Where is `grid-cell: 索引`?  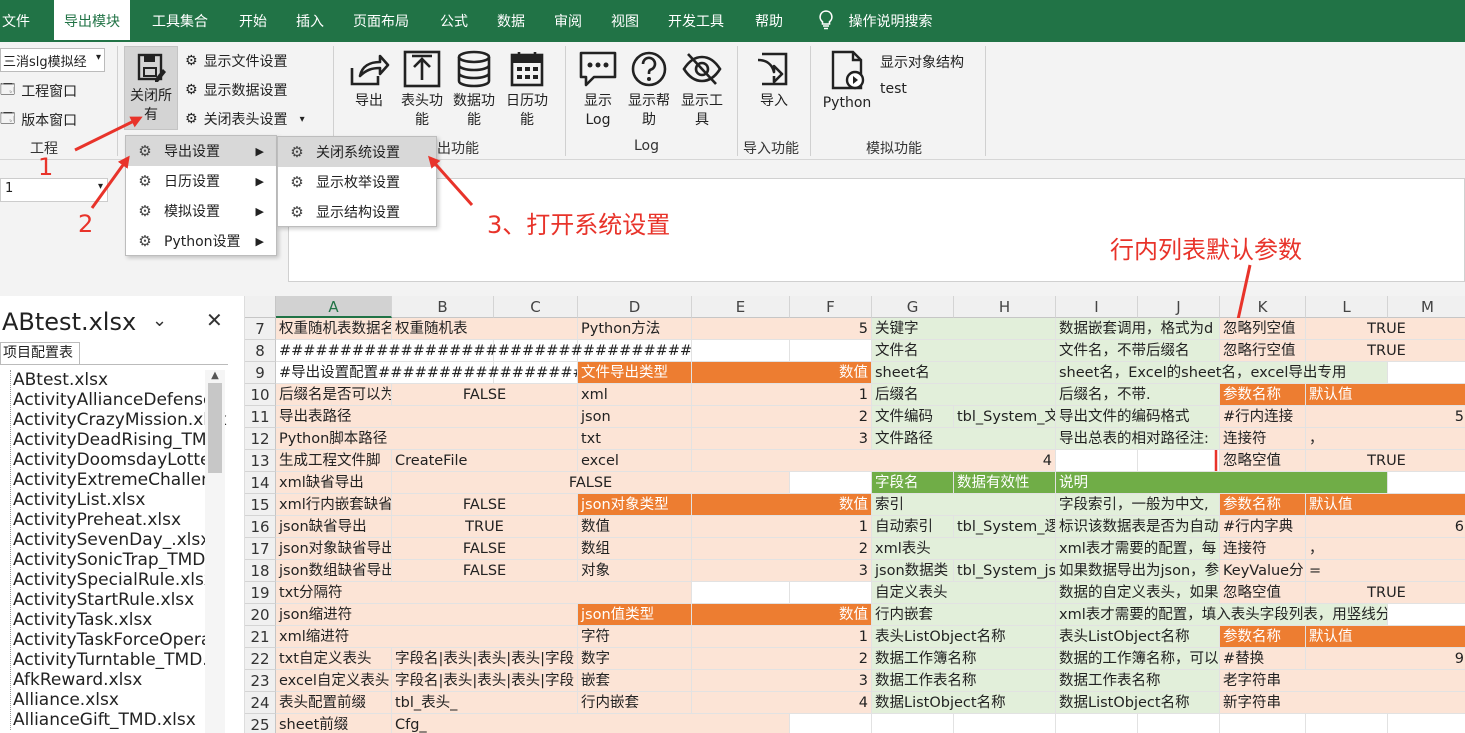 grid-cell: 索引 is located at coordinates (964, 505).